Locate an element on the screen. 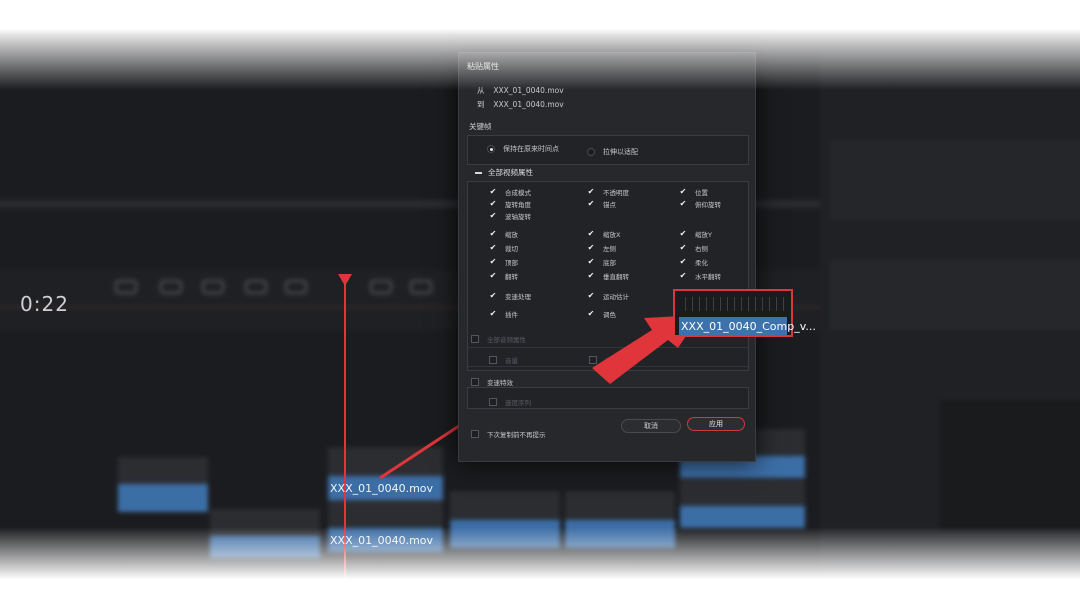 The image size is (1080, 597). audio-waveform is located at coordinates (733, 304).